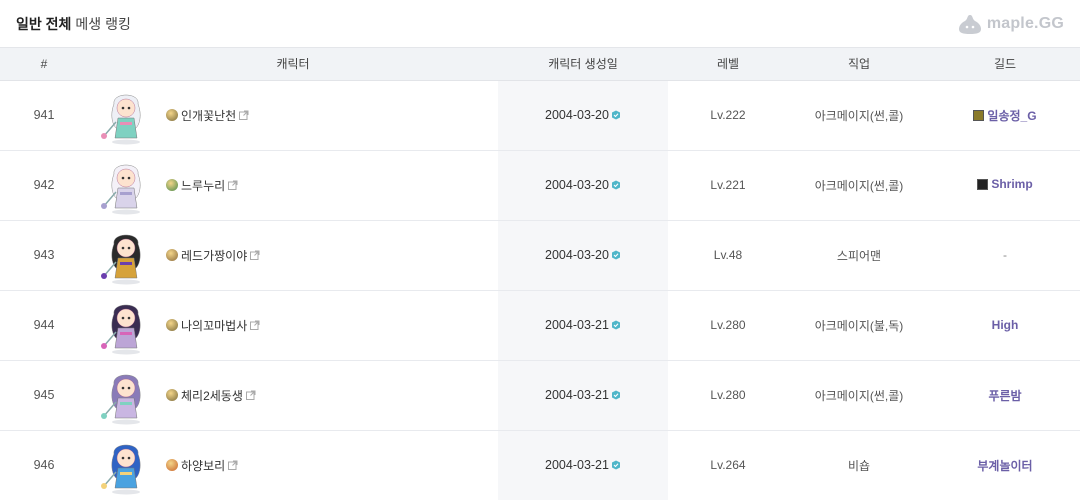  Describe the element at coordinates (293, 465) in the screenshot. I see `character-cell: 하양보리` at that location.